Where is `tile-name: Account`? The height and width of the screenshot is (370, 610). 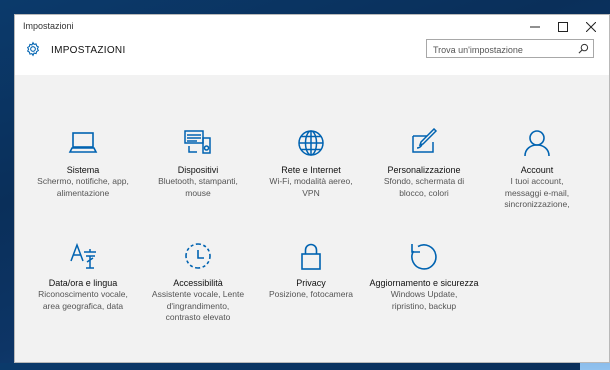
tile-name: Account is located at coordinates (537, 170).